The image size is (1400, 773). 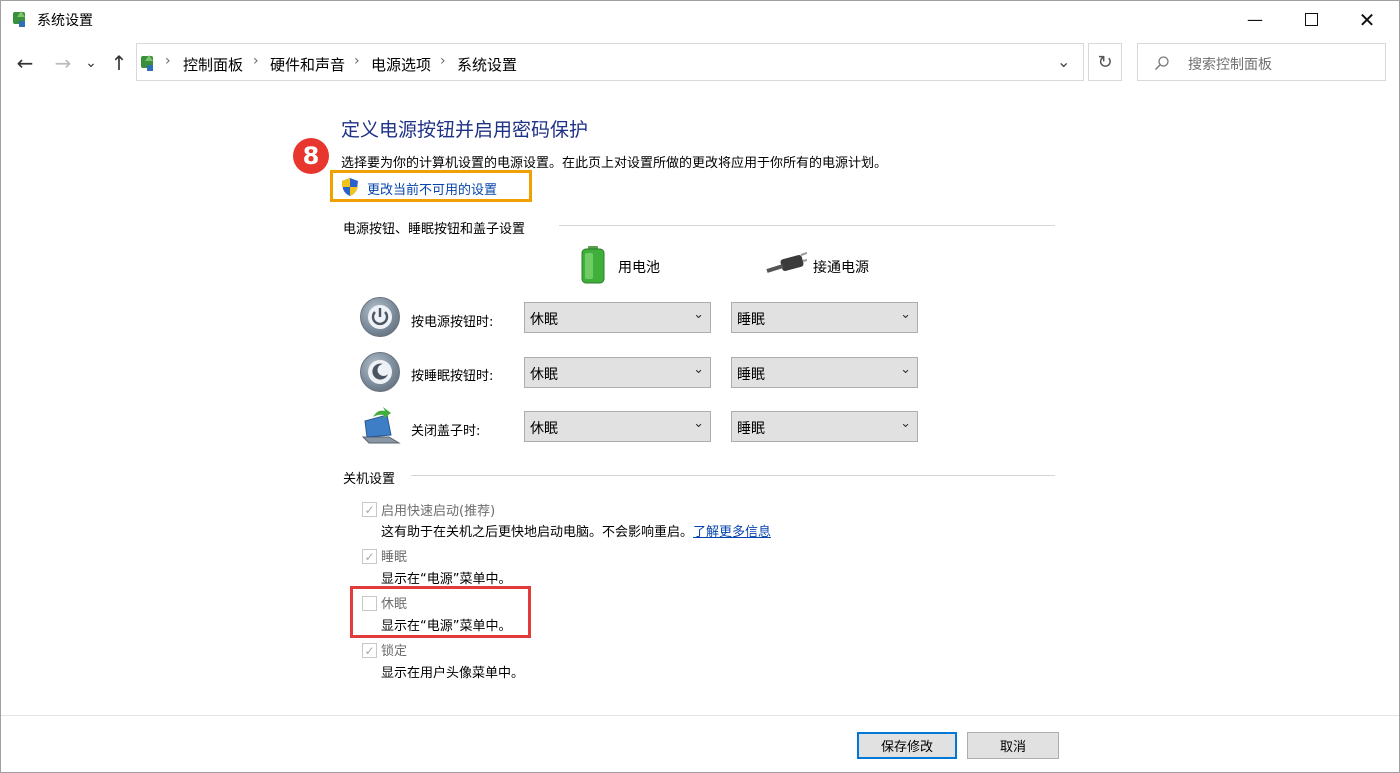 I want to click on fast-startup-desc-text: 这有助于在关机之后更快地启动电脑。不会影响重启。, so click(x=537, y=532).